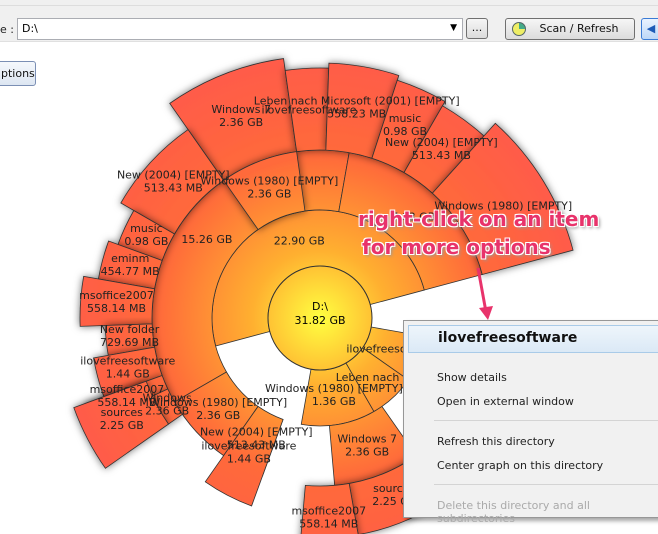  What do you see at coordinates (167, 397) in the screenshot?
I see `segment-name: Windows` at bounding box center [167, 397].